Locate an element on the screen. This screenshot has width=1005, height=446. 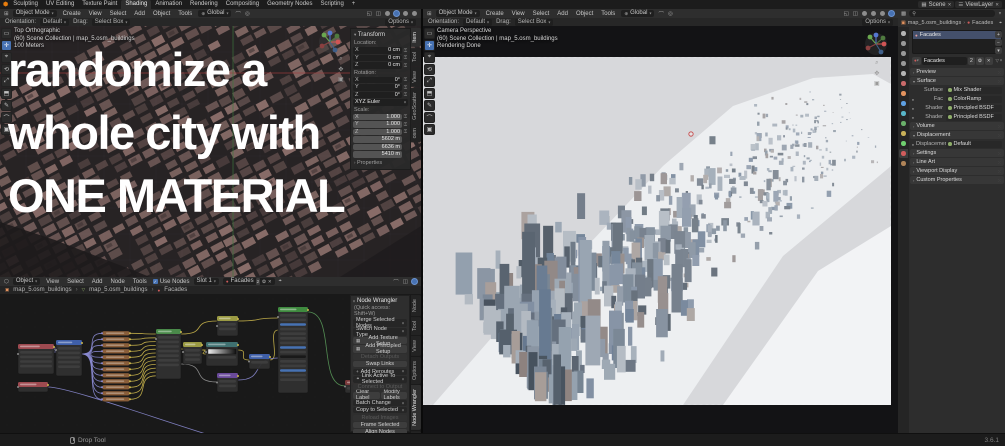
nw-clear-label: Clear Label is located at coordinates (366, 395).